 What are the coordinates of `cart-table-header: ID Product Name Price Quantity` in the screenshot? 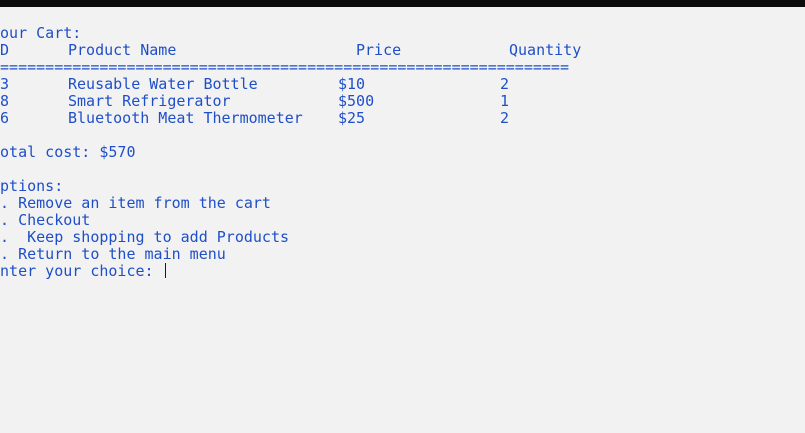 It's located at (402, 50).